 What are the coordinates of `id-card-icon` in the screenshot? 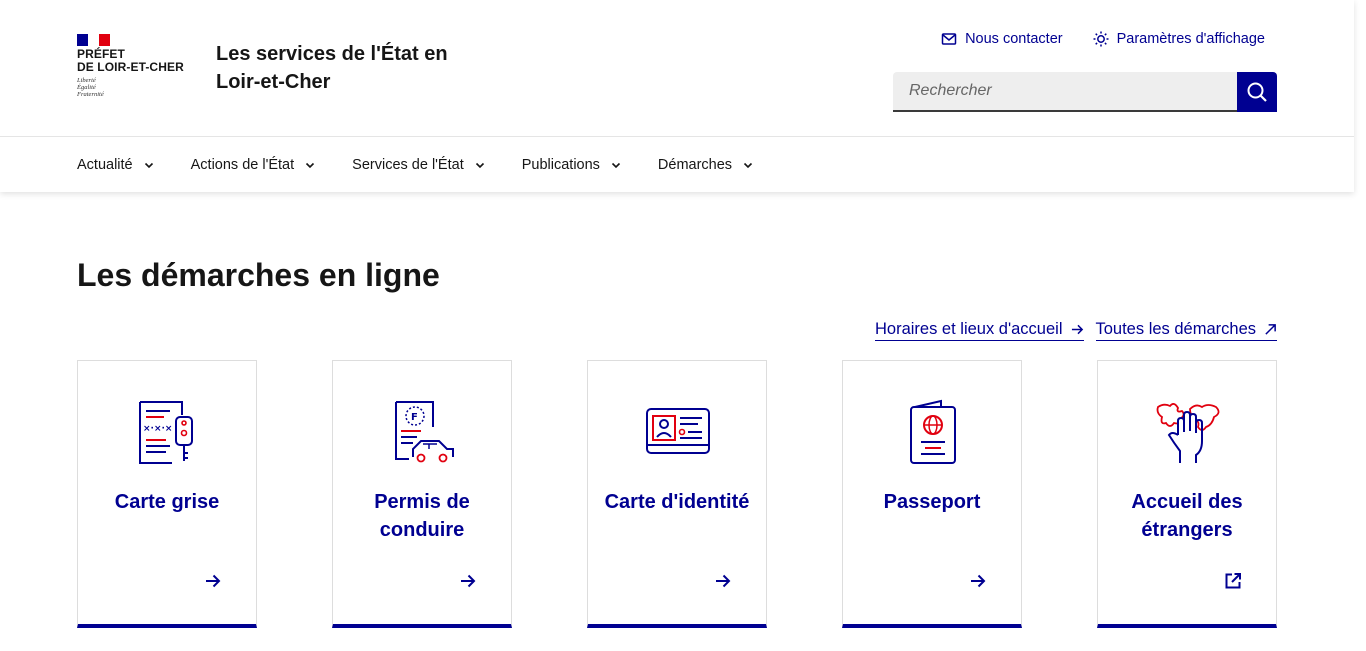 It's located at (678, 431).